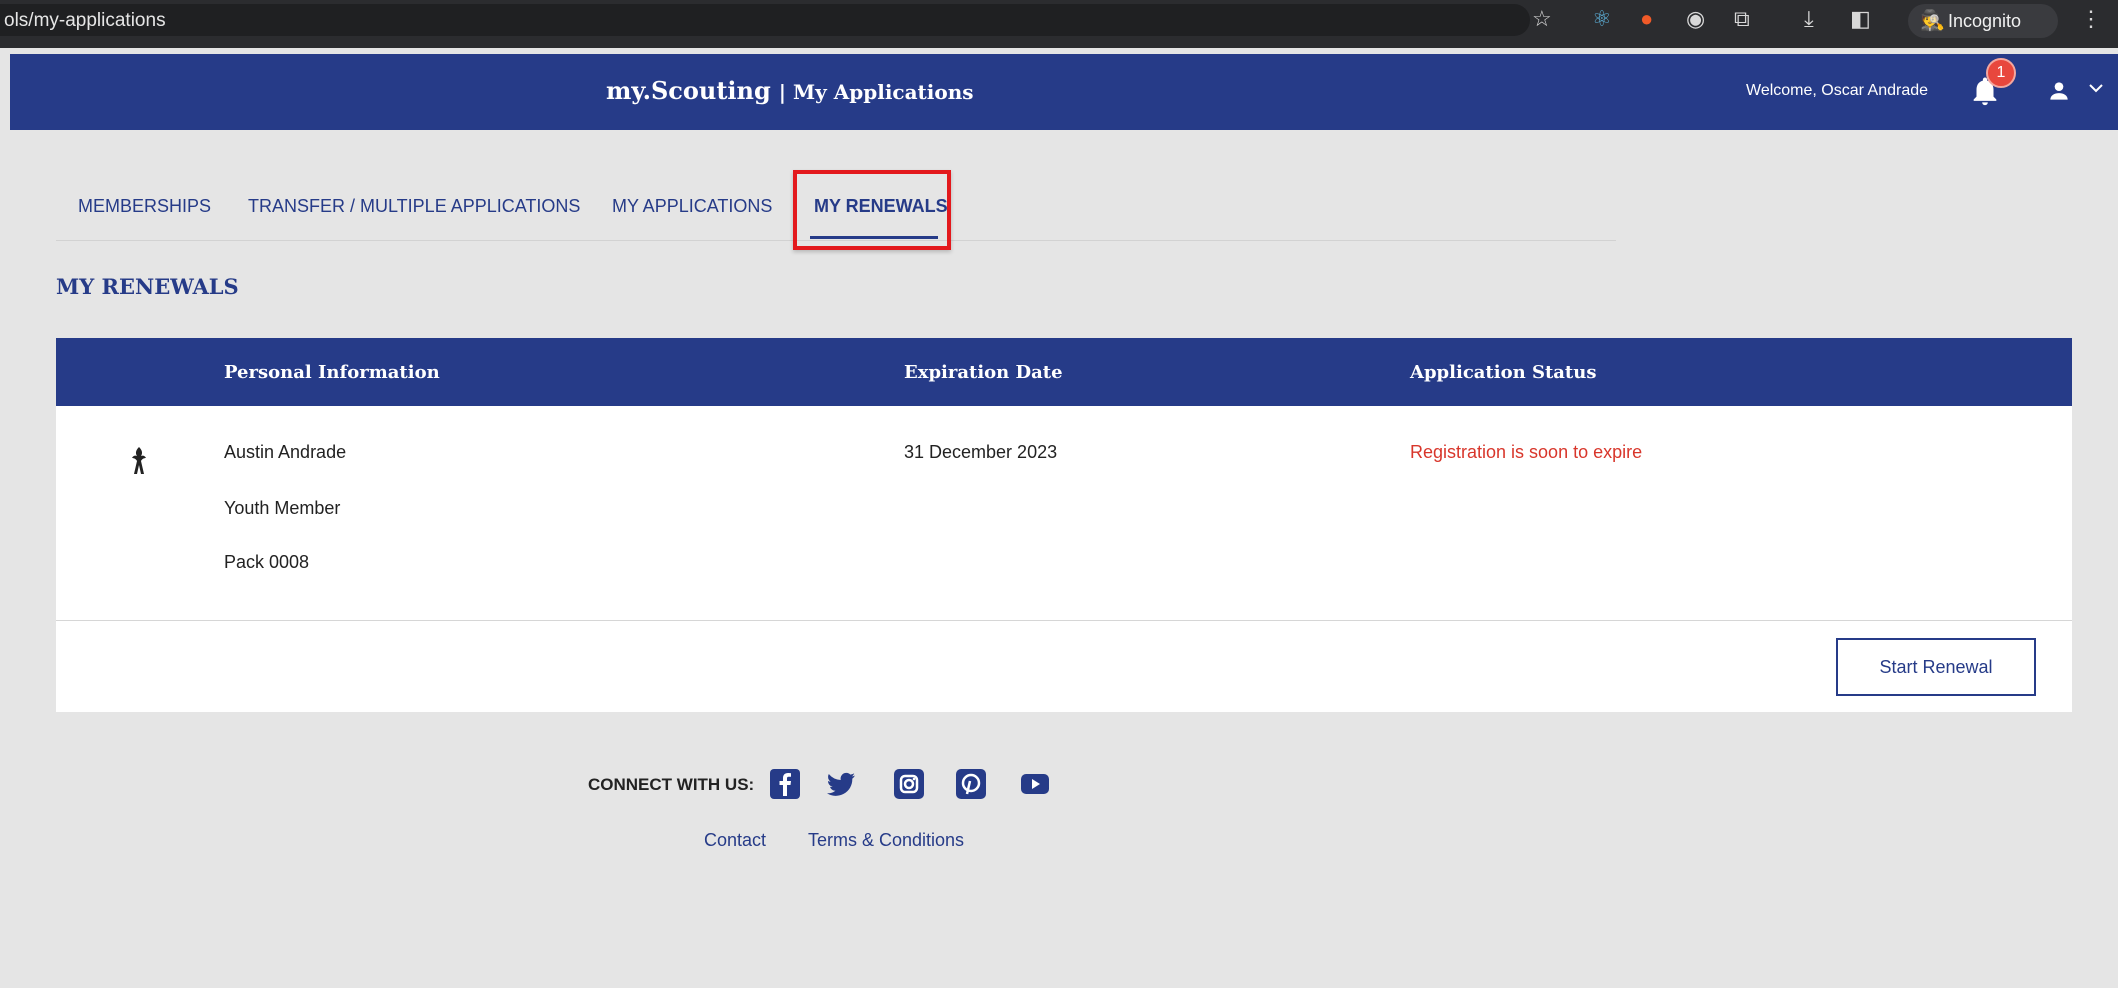  I want to click on youtube-icon, so click(1035, 784).